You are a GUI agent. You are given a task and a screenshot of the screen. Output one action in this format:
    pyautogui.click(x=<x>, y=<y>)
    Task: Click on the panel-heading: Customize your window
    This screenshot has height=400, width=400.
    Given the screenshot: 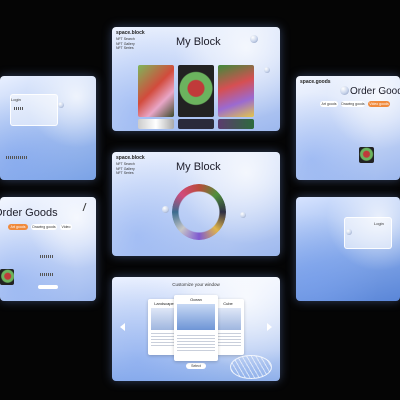 What is the action you would take?
    pyautogui.click(x=196, y=284)
    